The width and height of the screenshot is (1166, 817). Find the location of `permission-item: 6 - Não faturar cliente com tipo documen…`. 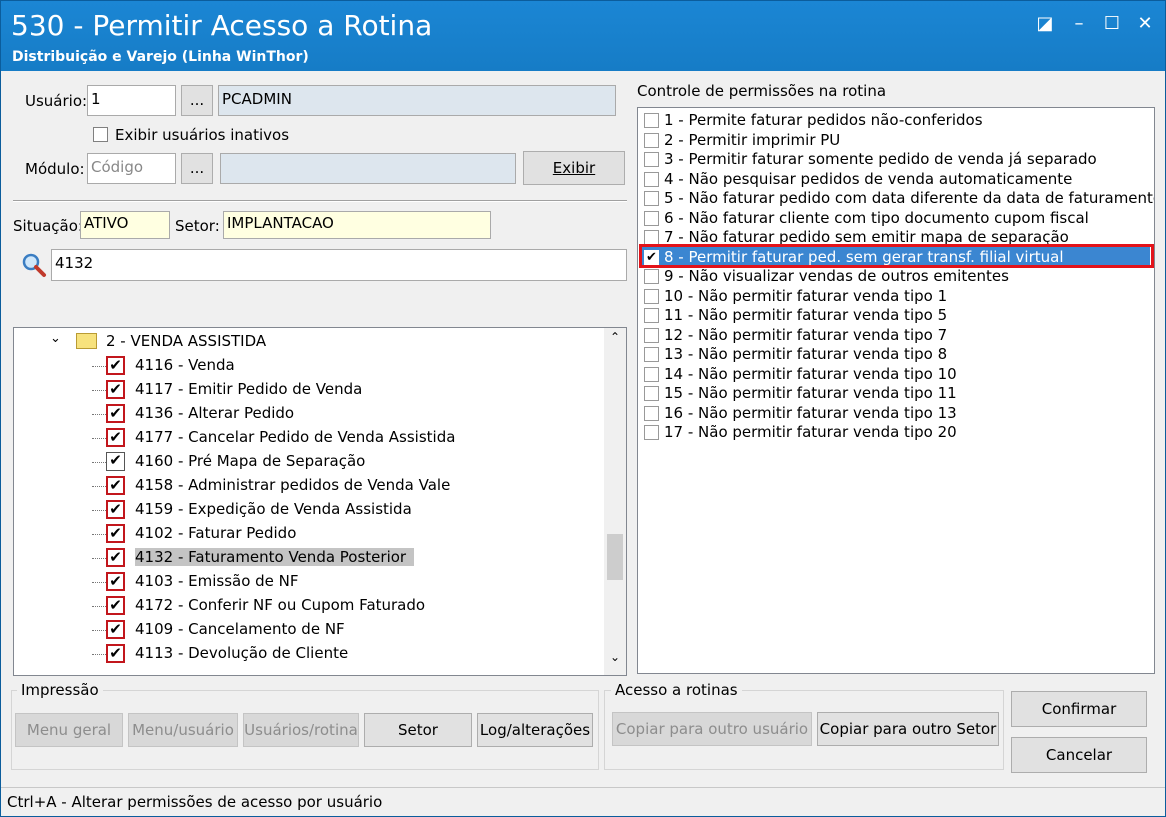

permission-item: 6 - Não faturar cliente com tipo documen… is located at coordinates (892, 218).